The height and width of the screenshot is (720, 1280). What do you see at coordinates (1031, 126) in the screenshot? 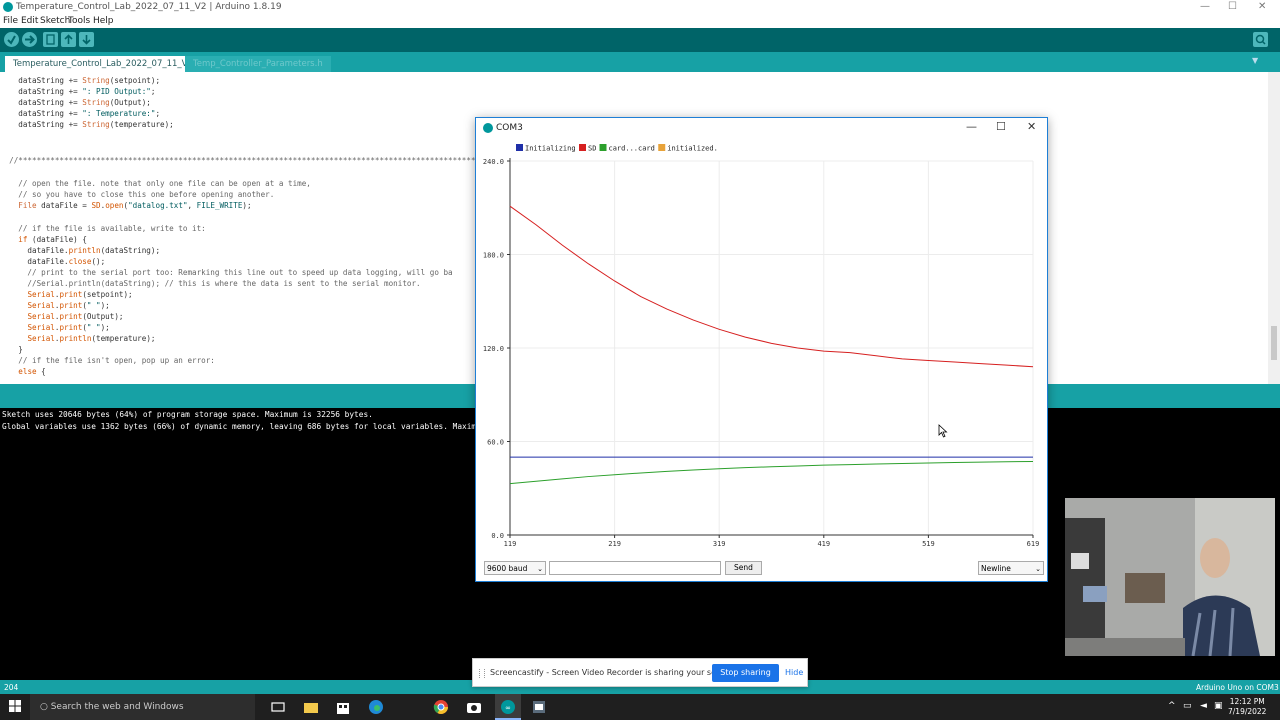
I see `plotter-close-button: ✕` at bounding box center [1031, 126].